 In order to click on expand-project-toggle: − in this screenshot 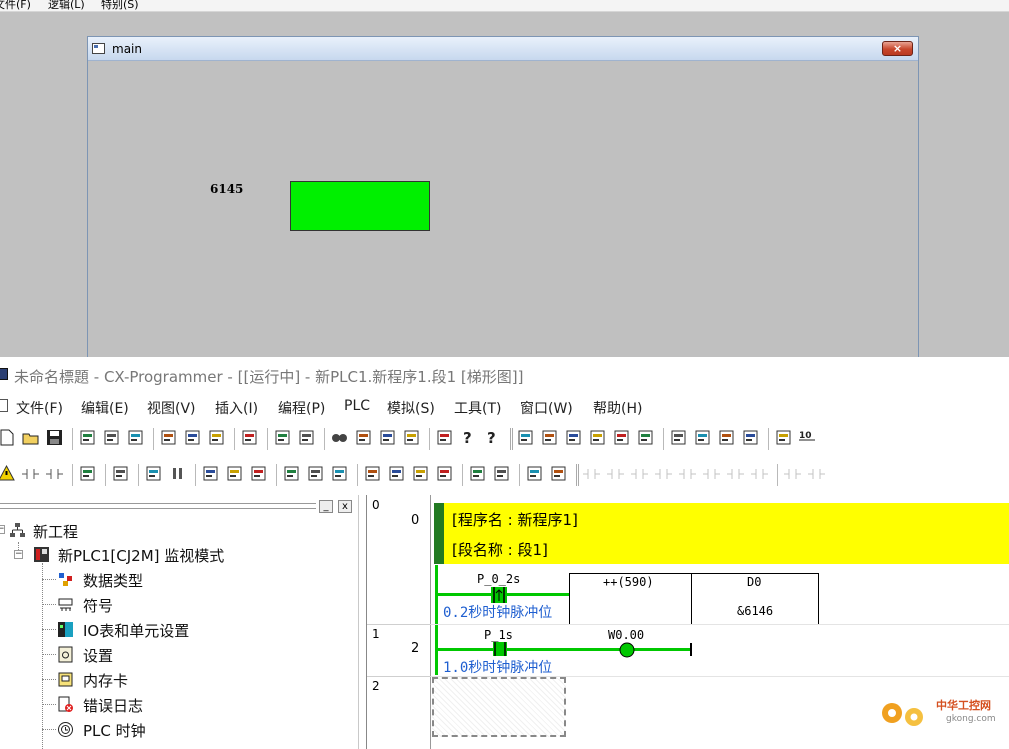, I will do `click(2, 529)`.